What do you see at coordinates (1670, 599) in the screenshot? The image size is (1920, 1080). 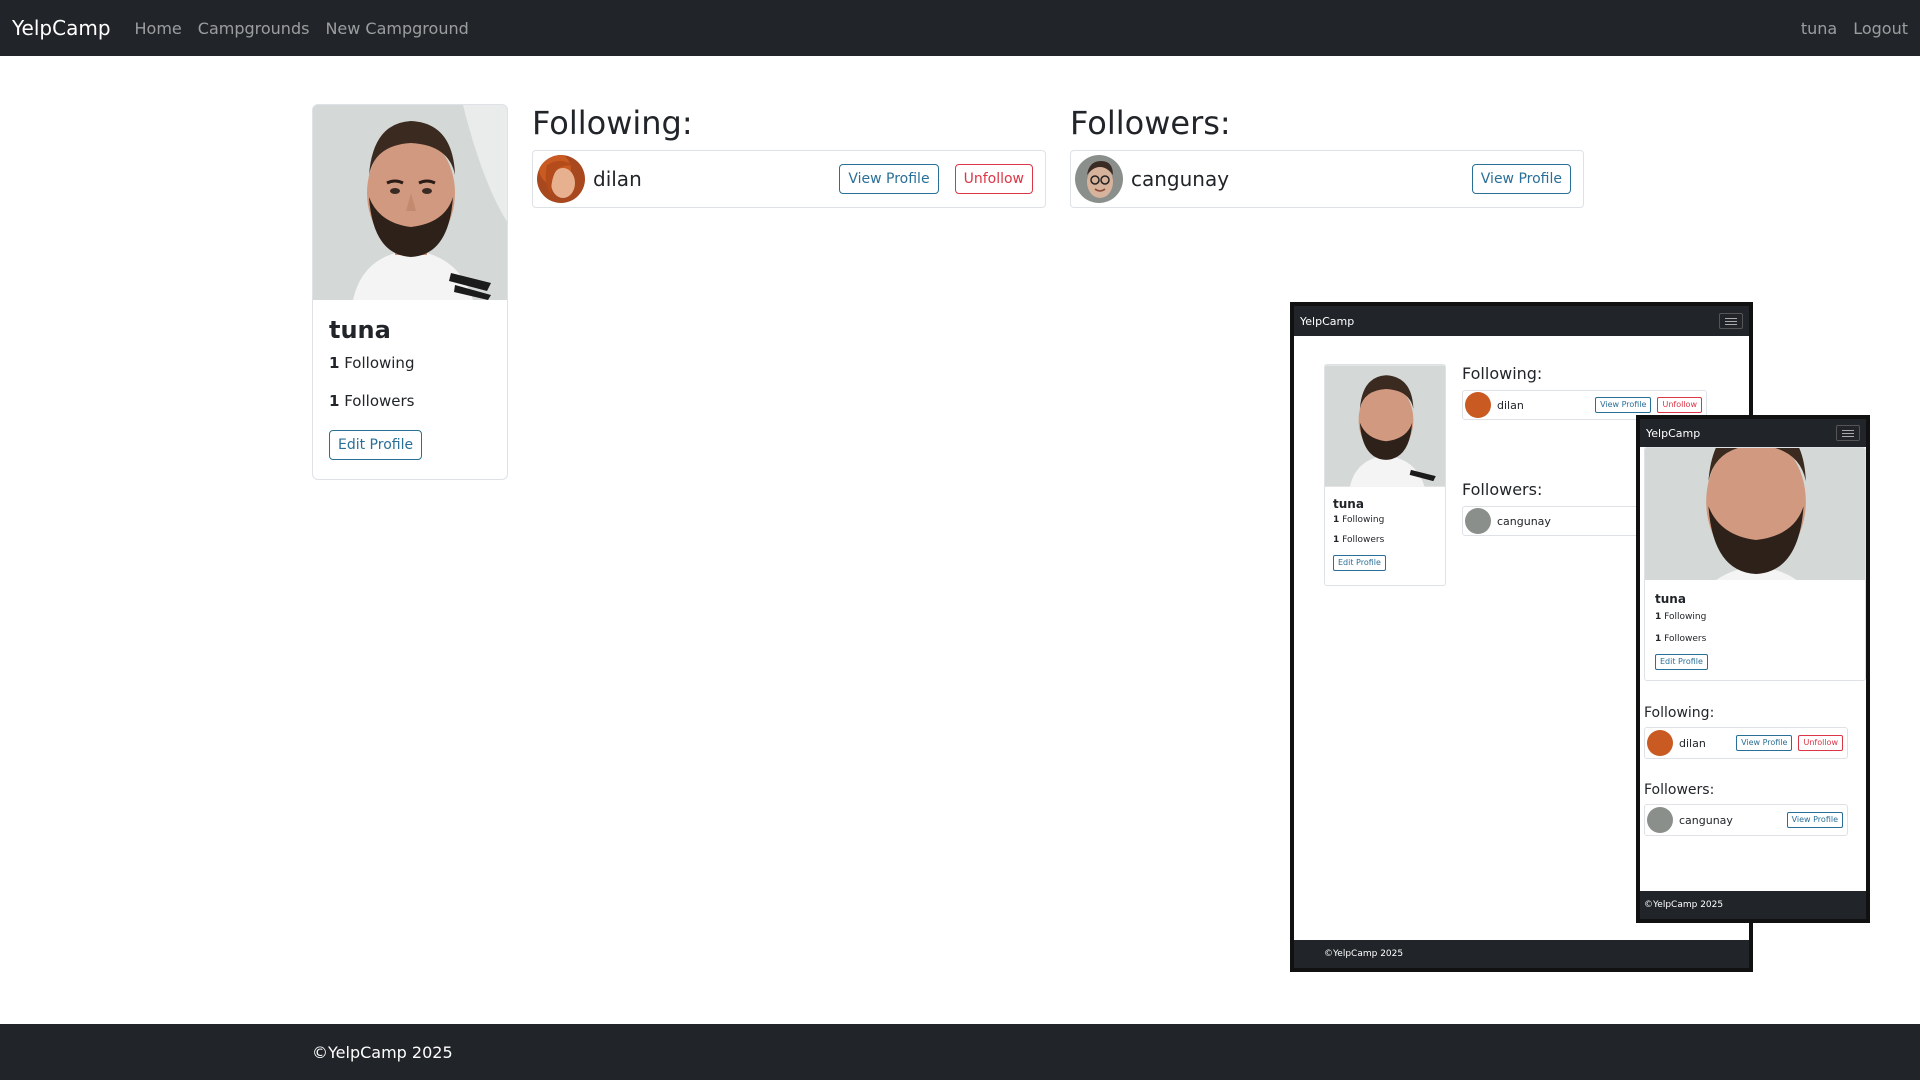 I see `phone-profile-name: tuna` at bounding box center [1670, 599].